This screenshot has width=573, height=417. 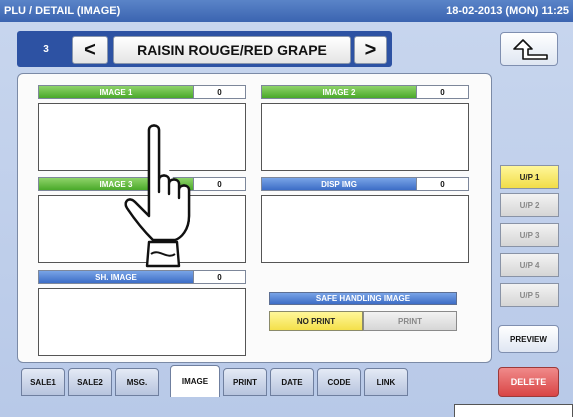 I want to click on print-option: PRINT, so click(x=410, y=321).